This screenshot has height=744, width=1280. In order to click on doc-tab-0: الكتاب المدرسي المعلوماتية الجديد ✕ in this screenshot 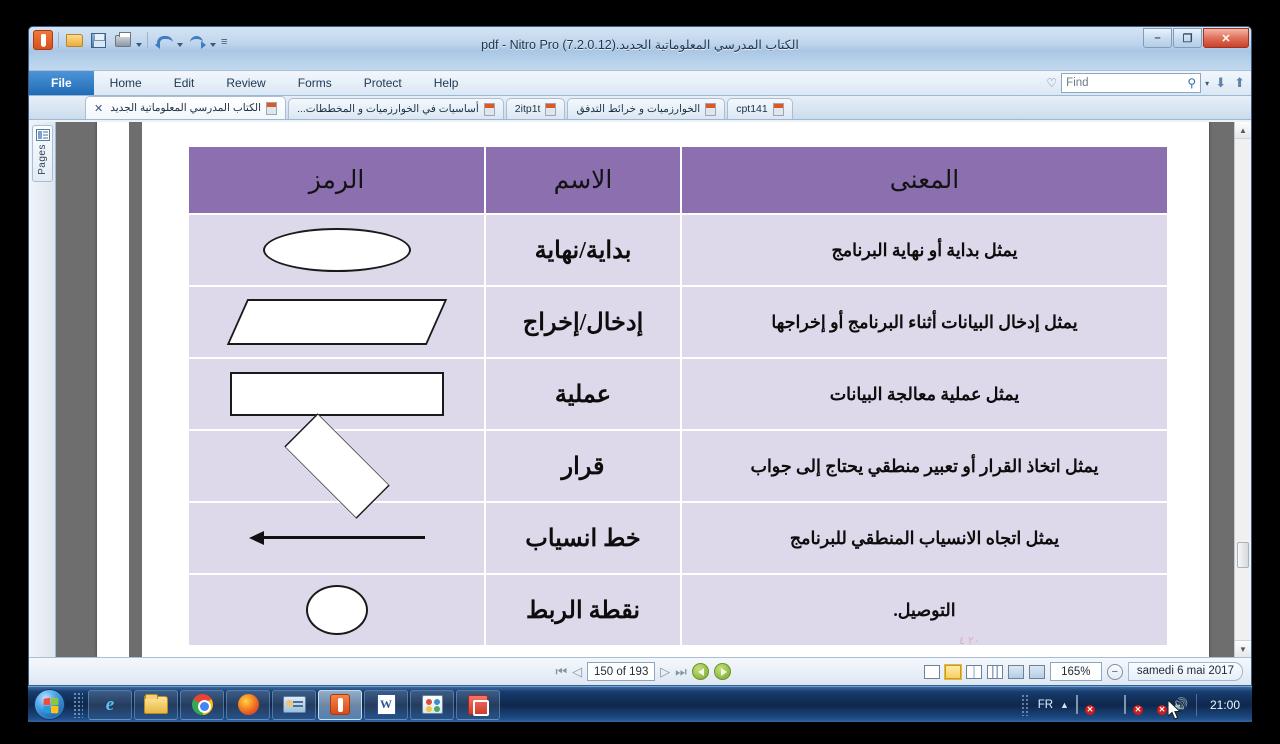, I will do `click(185, 107)`.